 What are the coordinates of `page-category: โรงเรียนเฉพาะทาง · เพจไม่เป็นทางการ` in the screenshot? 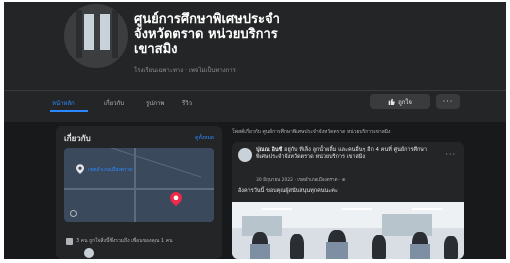 It's located at (185, 70).